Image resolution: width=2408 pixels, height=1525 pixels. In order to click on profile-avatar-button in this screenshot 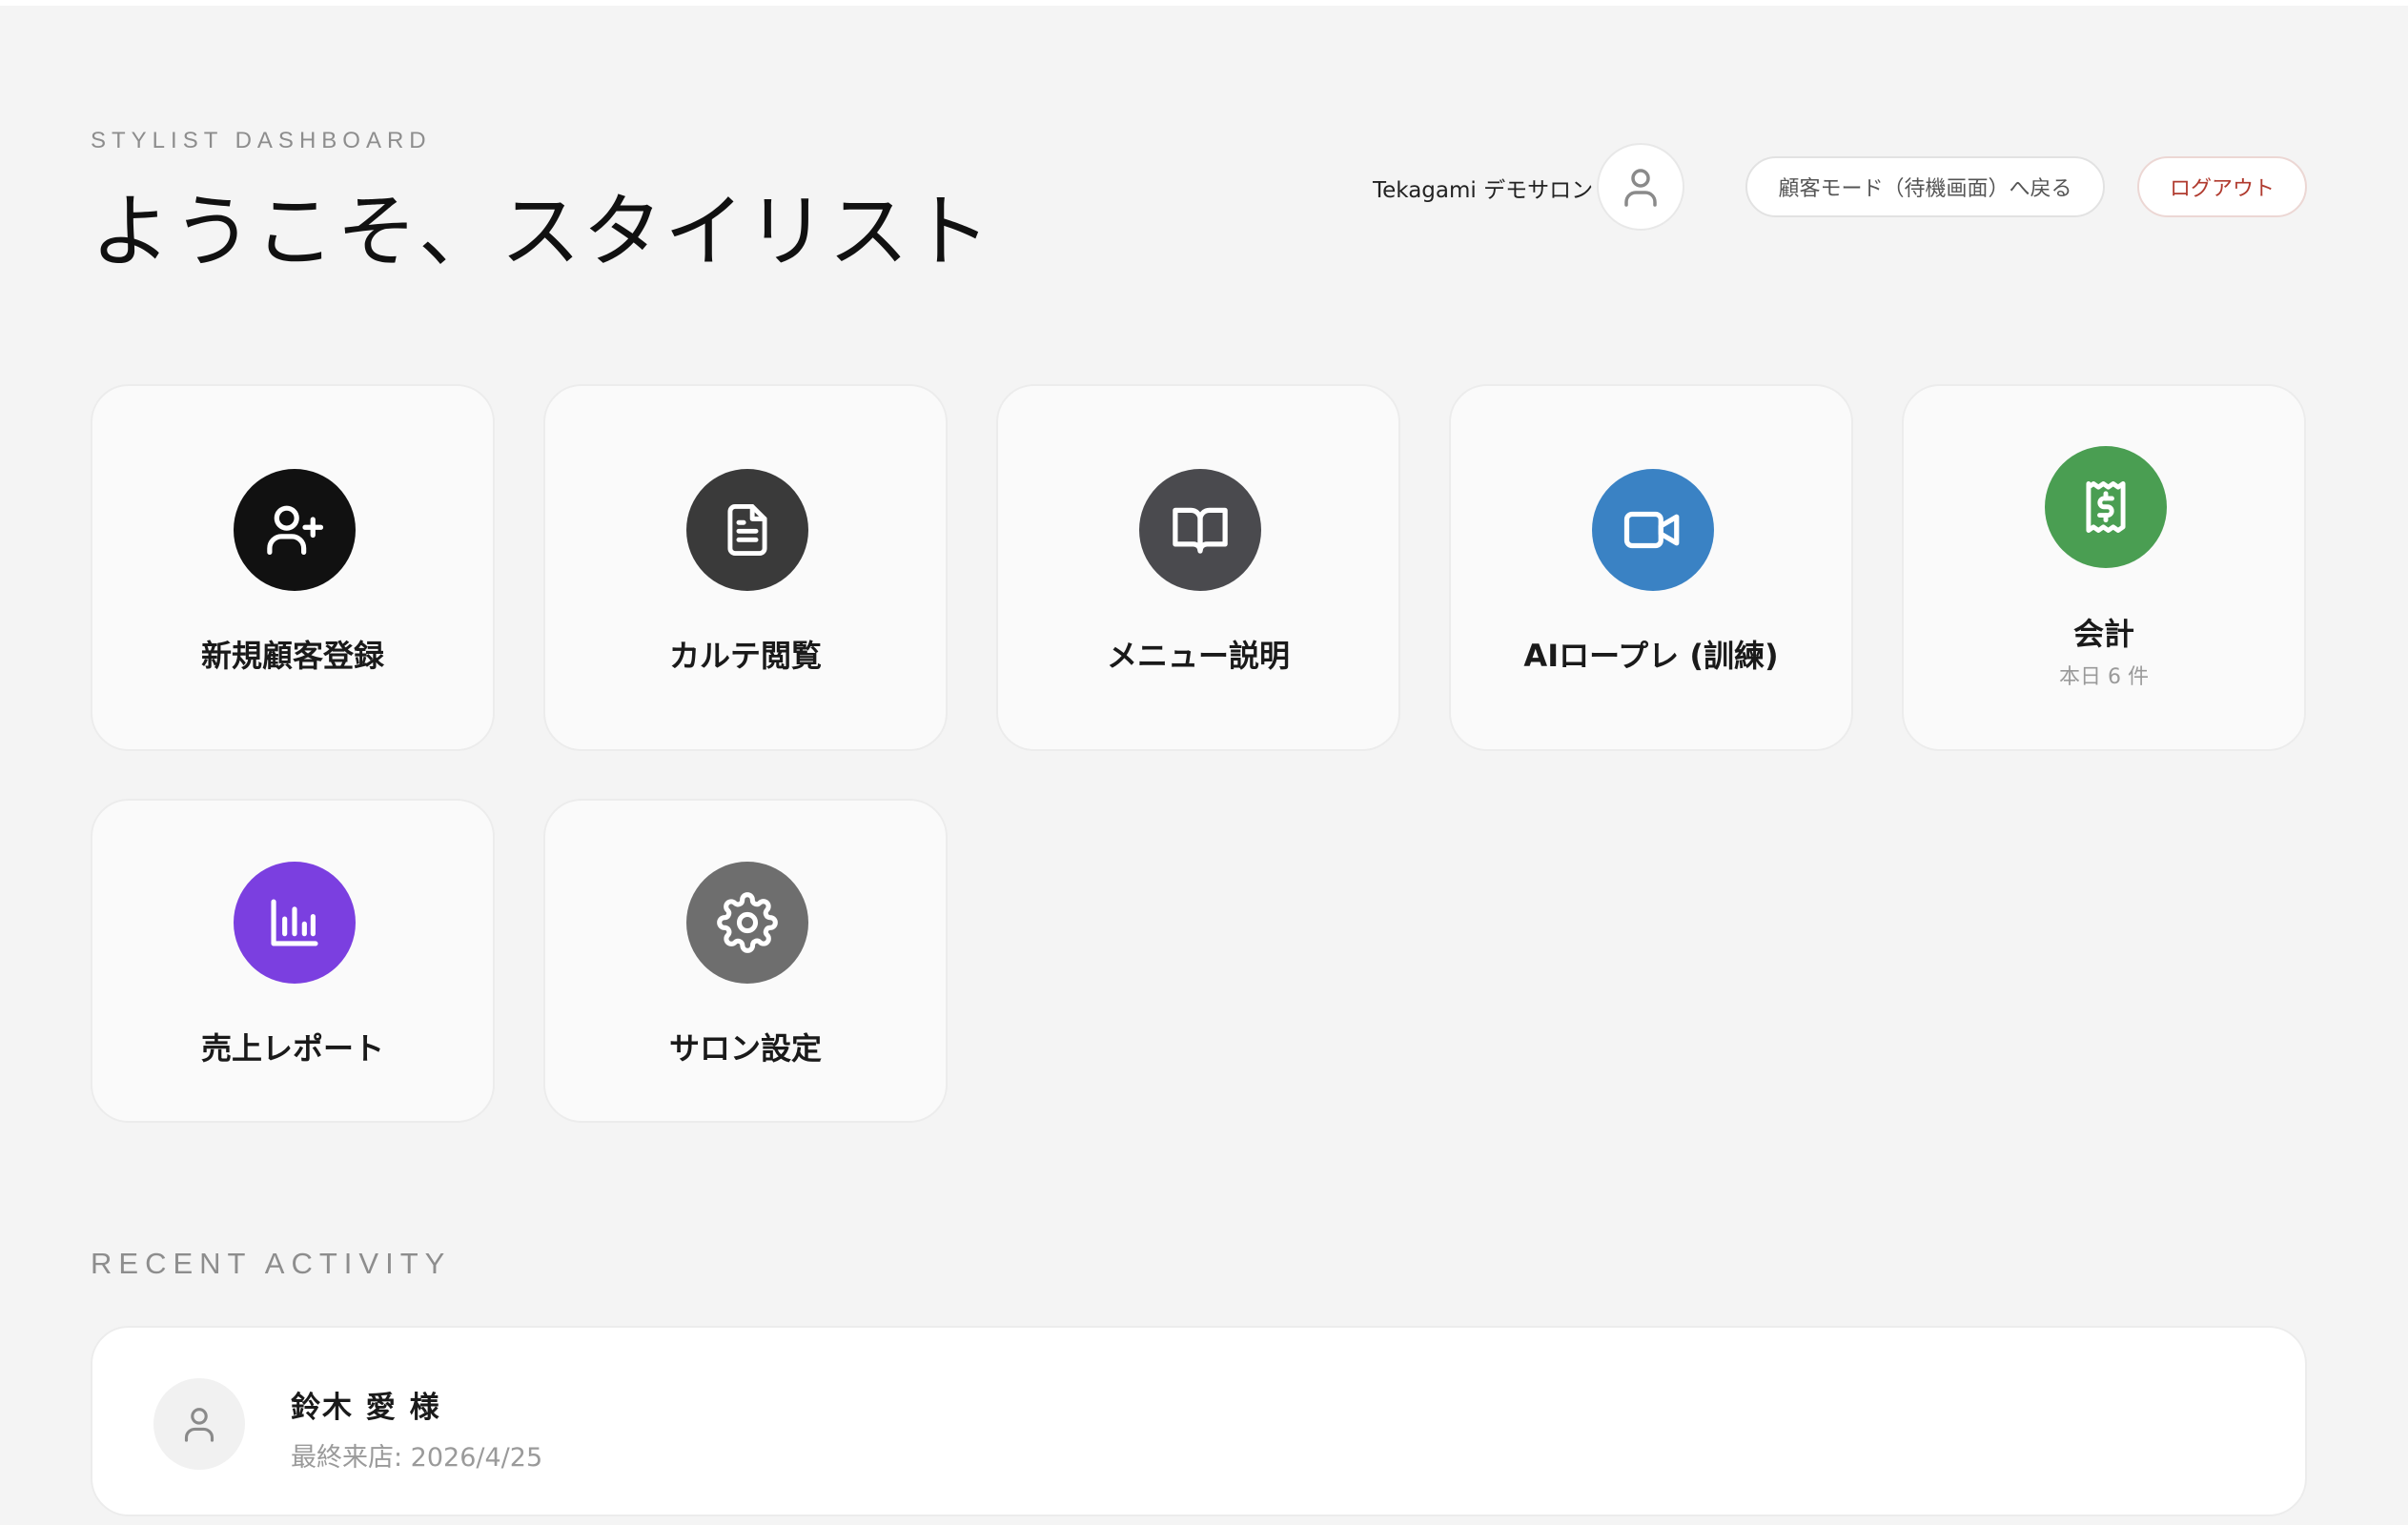, I will do `click(1640, 187)`.